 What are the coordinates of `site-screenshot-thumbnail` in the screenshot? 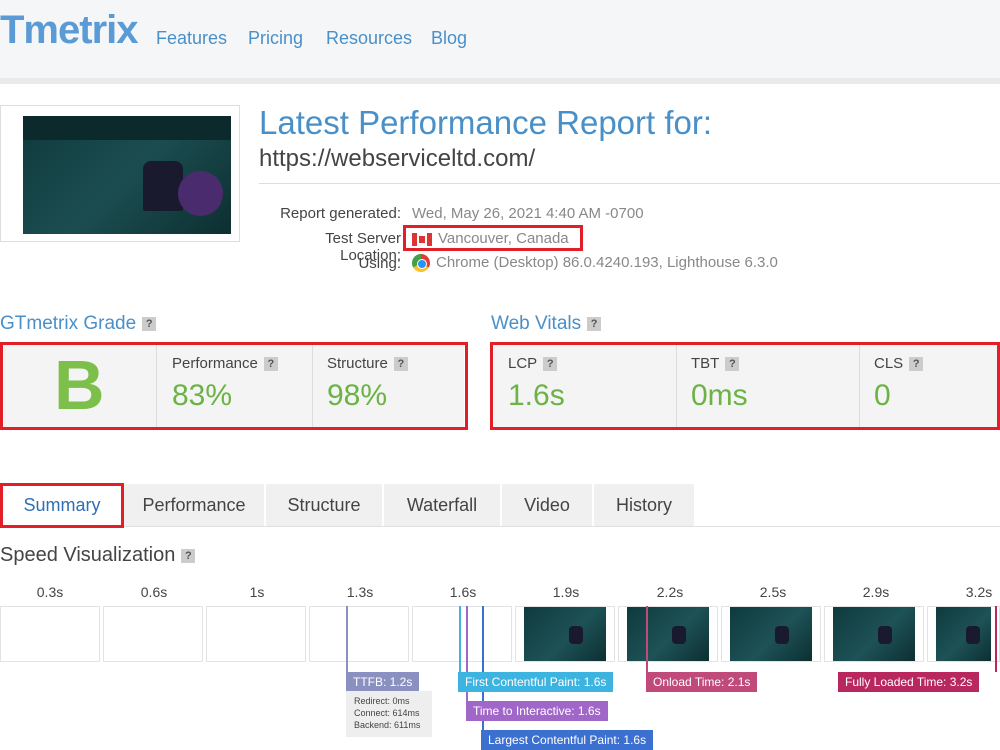 It's located at (120, 173).